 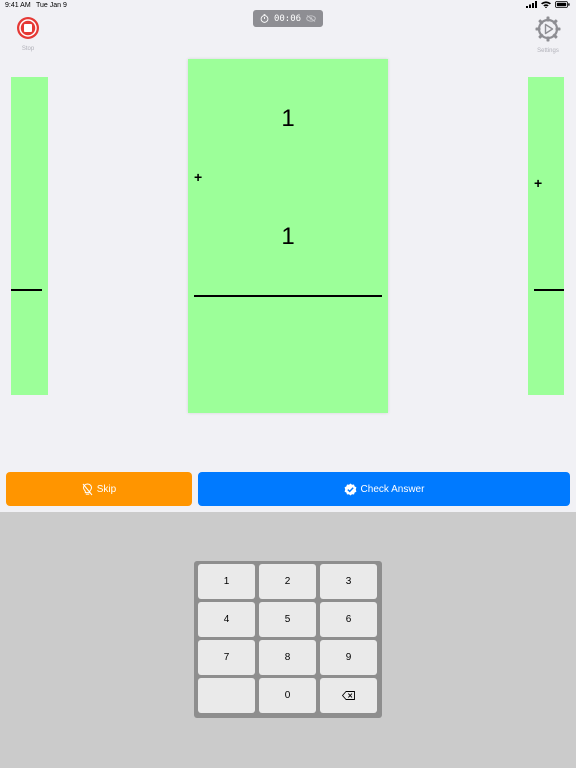 What do you see at coordinates (28, 49) in the screenshot?
I see `stop-label: Stop` at bounding box center [28, 49].